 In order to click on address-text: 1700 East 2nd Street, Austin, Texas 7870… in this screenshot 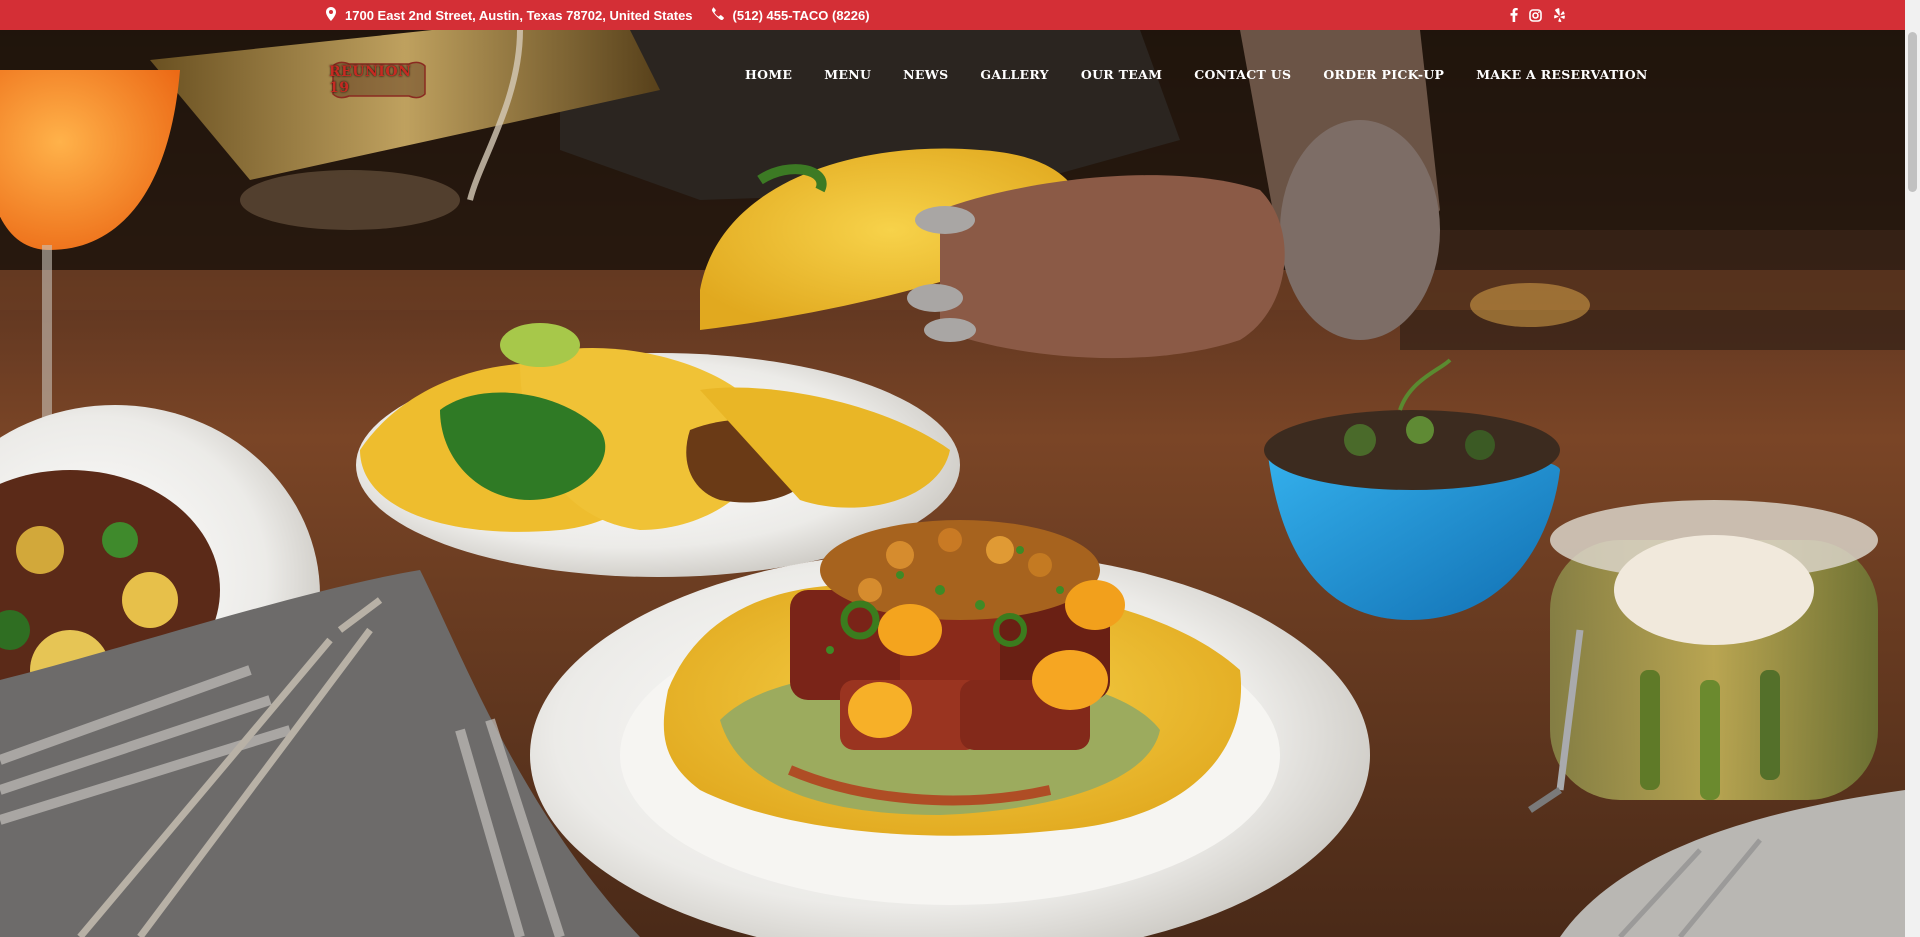, I will do `click(519, 15)`.